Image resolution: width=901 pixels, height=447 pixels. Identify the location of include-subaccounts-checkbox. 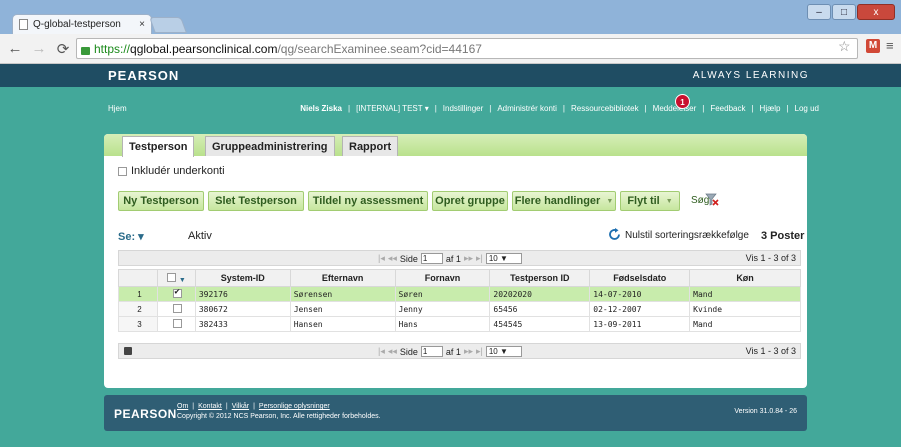
(122, 171).